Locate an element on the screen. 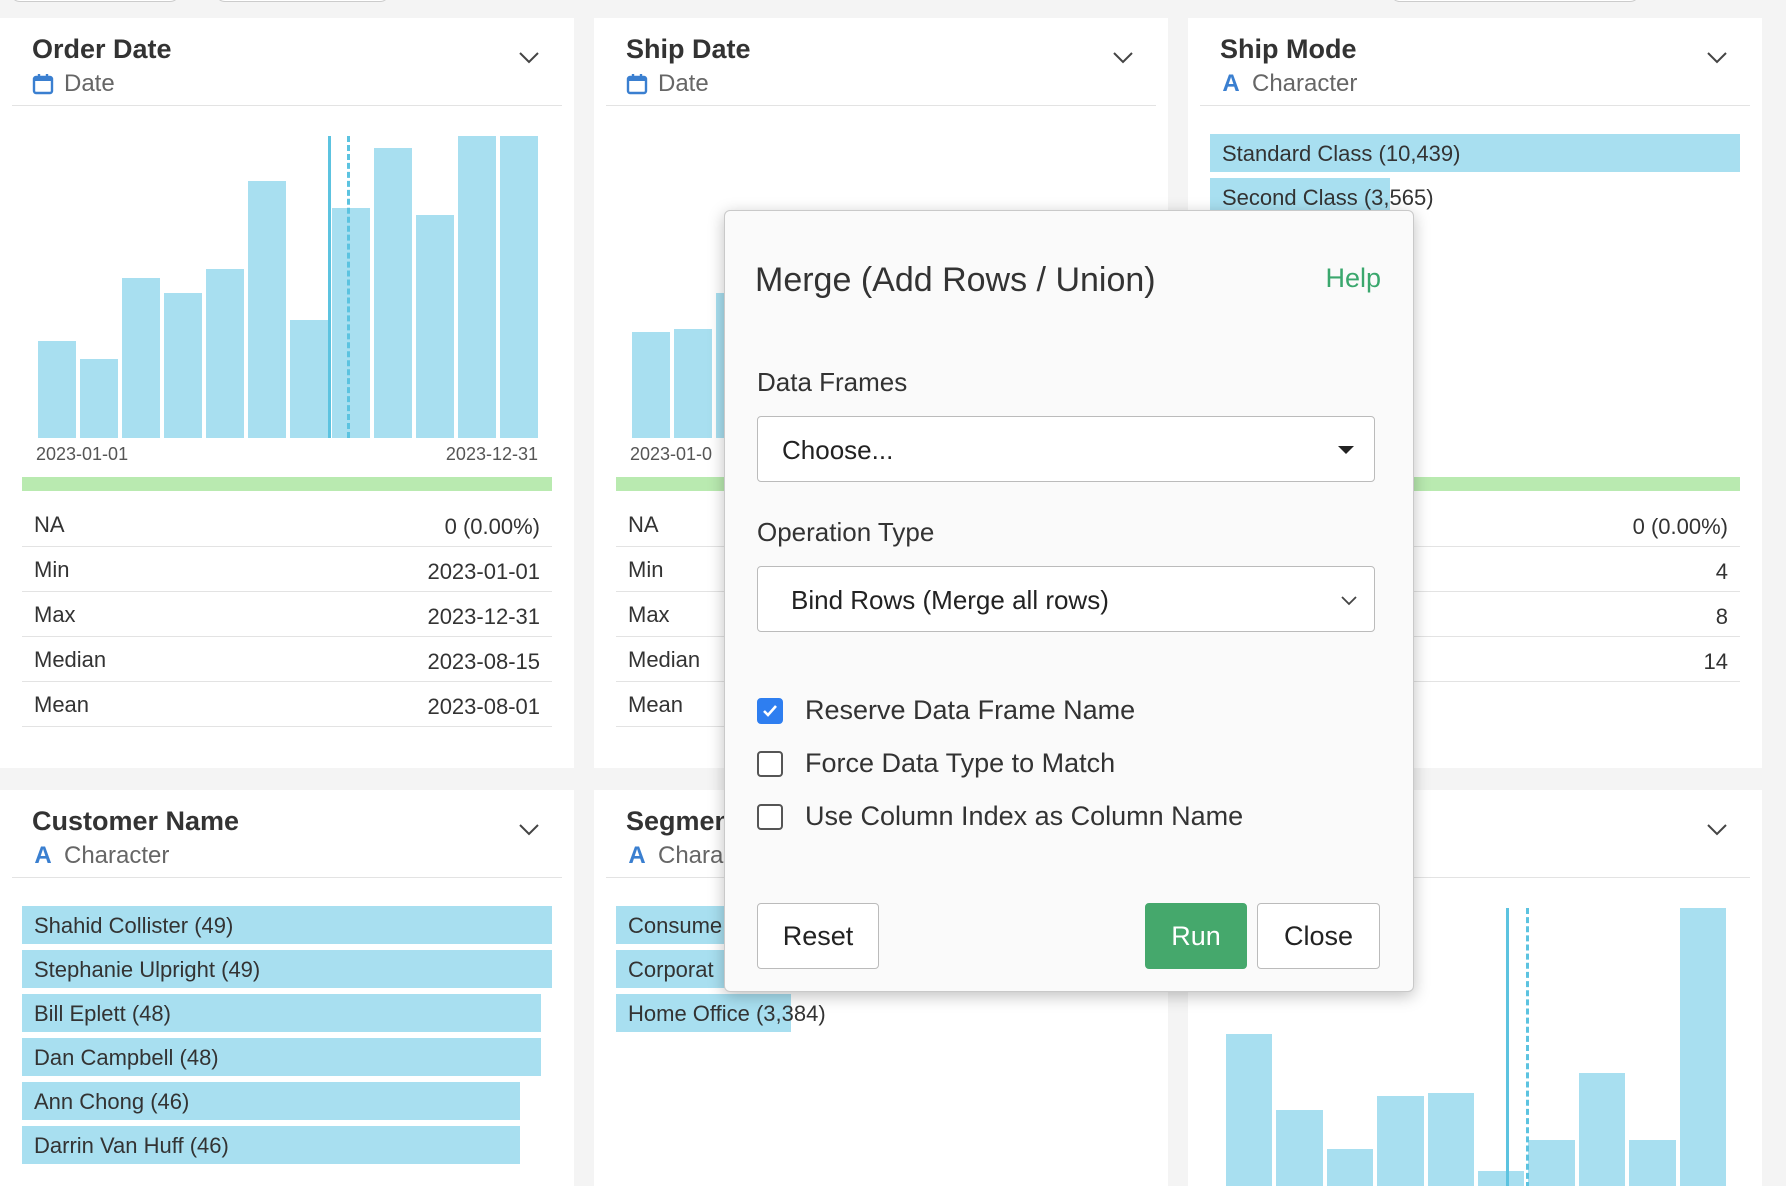  mean-line is located at coordinates (329, 287).